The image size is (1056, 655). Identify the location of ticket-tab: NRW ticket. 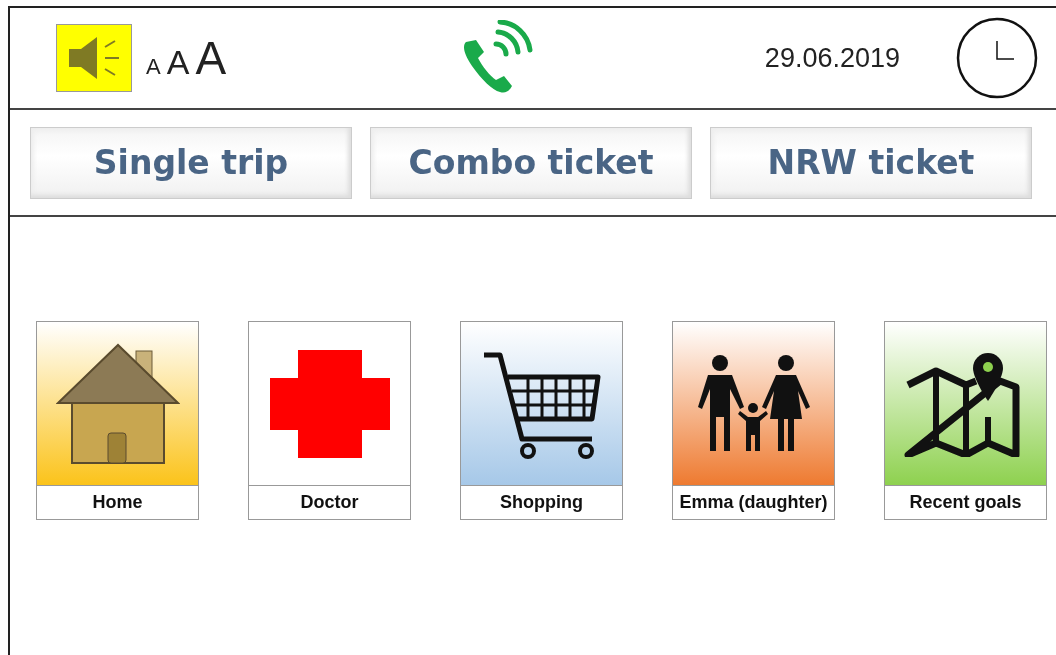
(871, 162).